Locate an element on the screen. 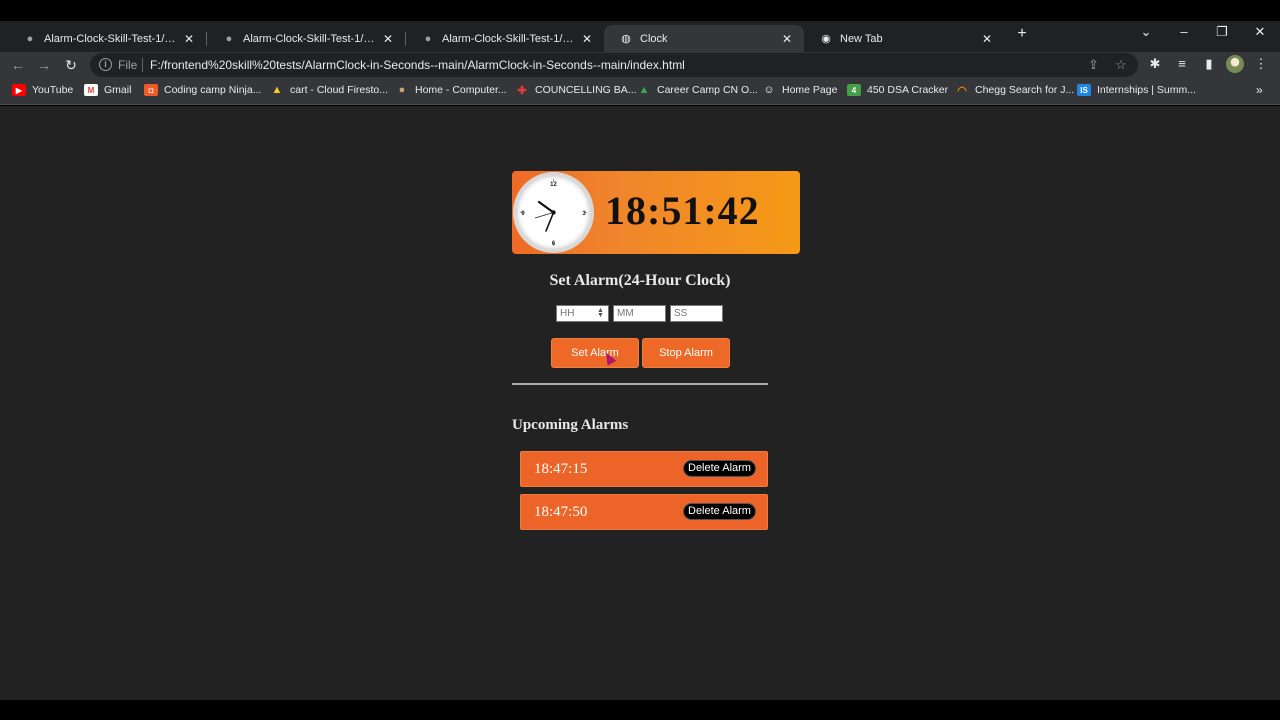 This screenshot has height=720, width=1280. tab-search-icon: ⌄ is located at coordinates (1146, 32).